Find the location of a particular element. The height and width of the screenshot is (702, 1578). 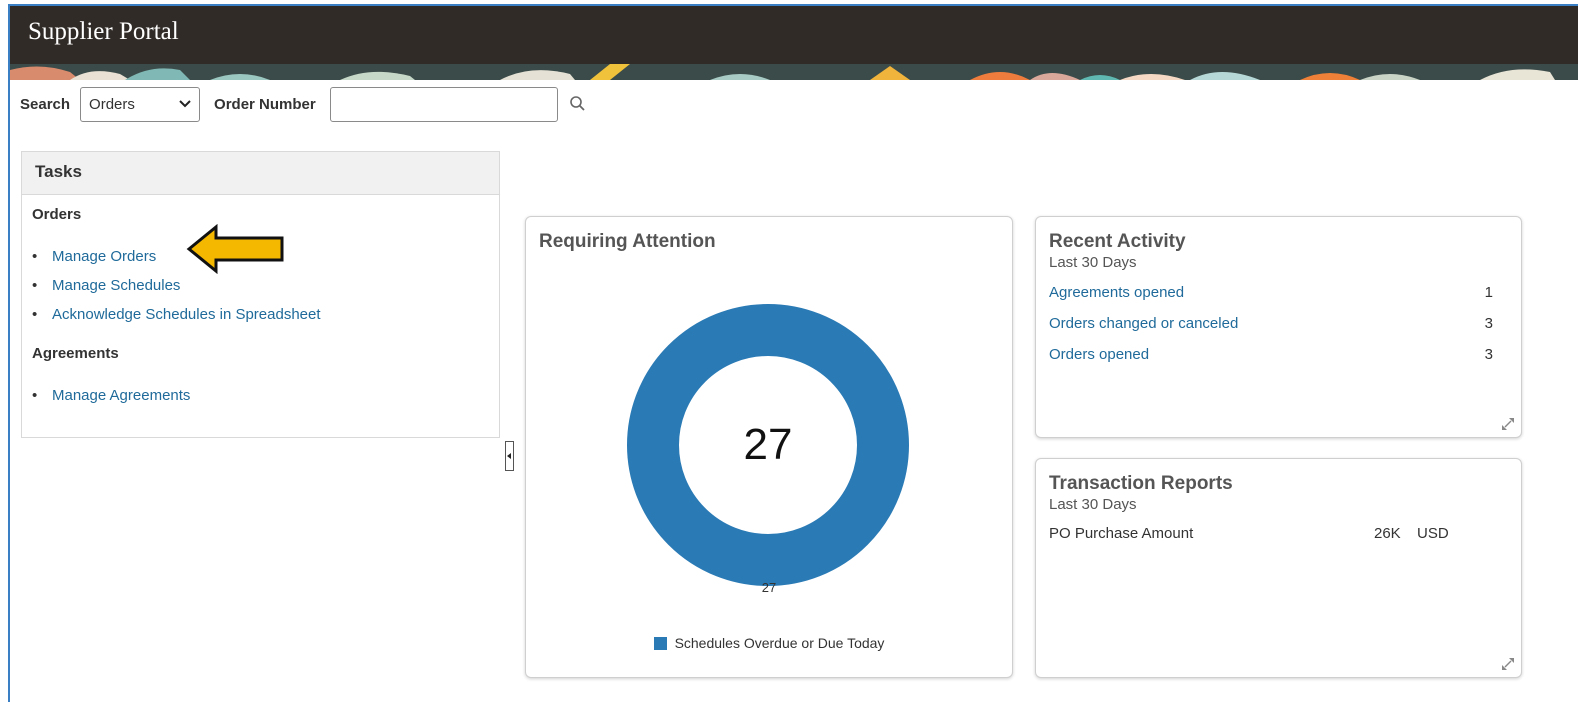

legend-swatch is located at coordinates (660, 643).